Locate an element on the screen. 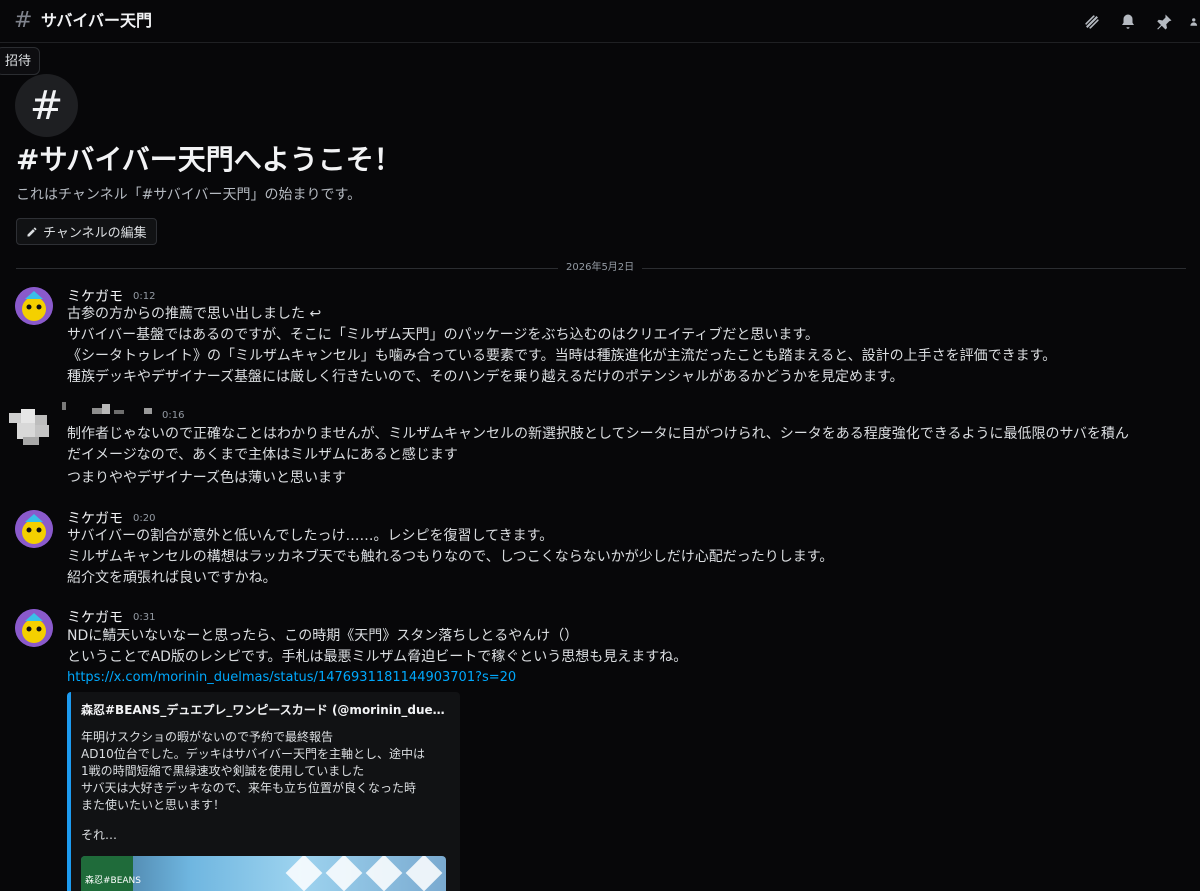 Image resolution: width=1200 pixels, height=891 pixels. edit-channel-button: チャンネルの編集 is located at coordinates (86, 231).